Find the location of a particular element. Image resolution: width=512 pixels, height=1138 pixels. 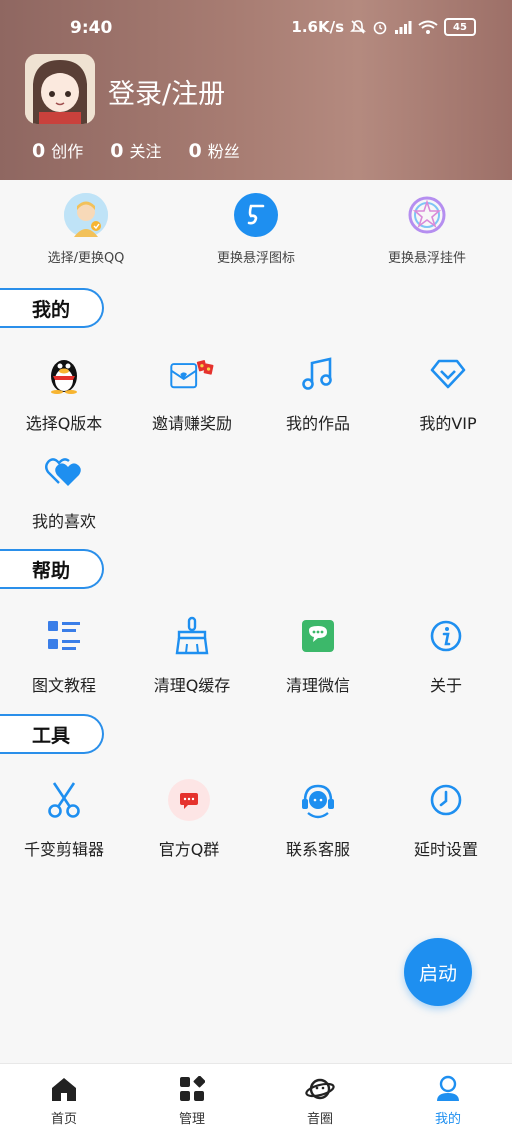

network-speed: 1.6K/s is located at coordinates (317, 27).